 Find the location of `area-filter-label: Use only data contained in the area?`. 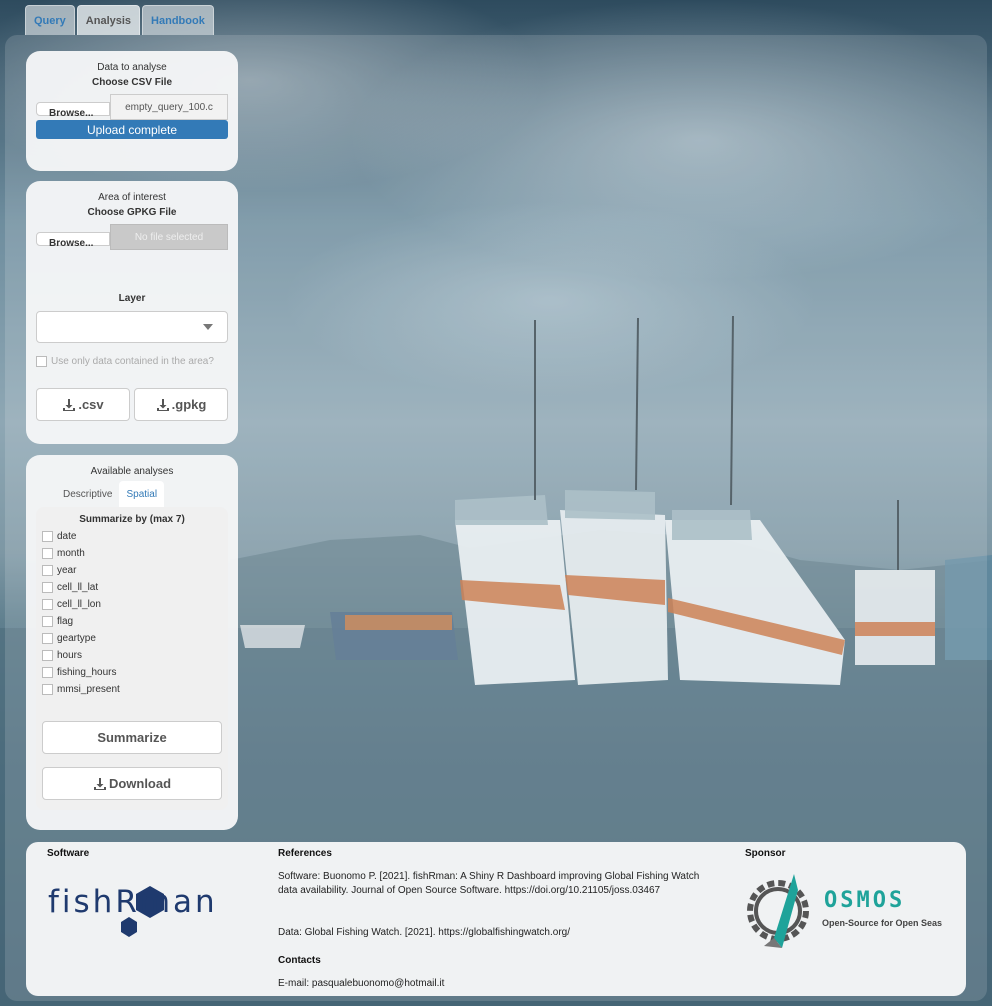

area-filter-label: Use only data contained in the area? is located at coordinates (132, 361).